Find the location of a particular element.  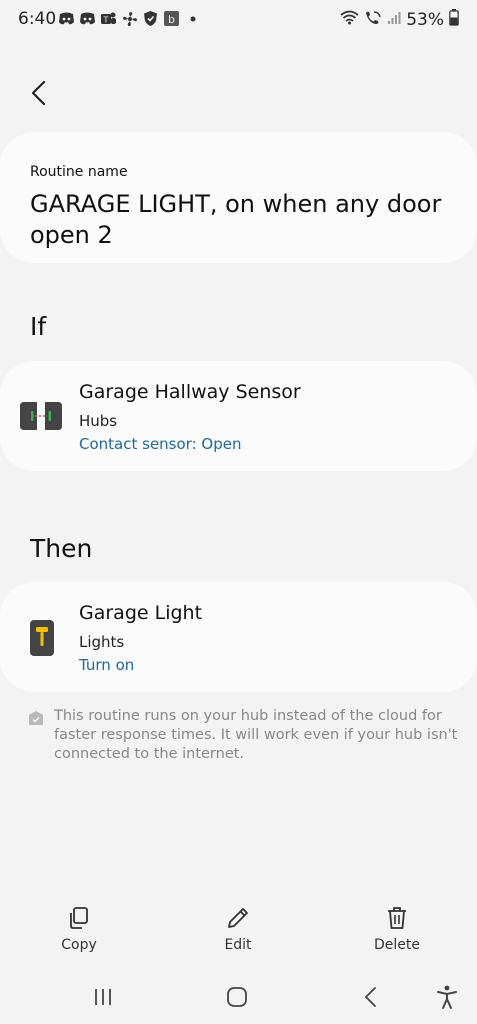

chevron-left-icon is located at coordinates (38, 93).